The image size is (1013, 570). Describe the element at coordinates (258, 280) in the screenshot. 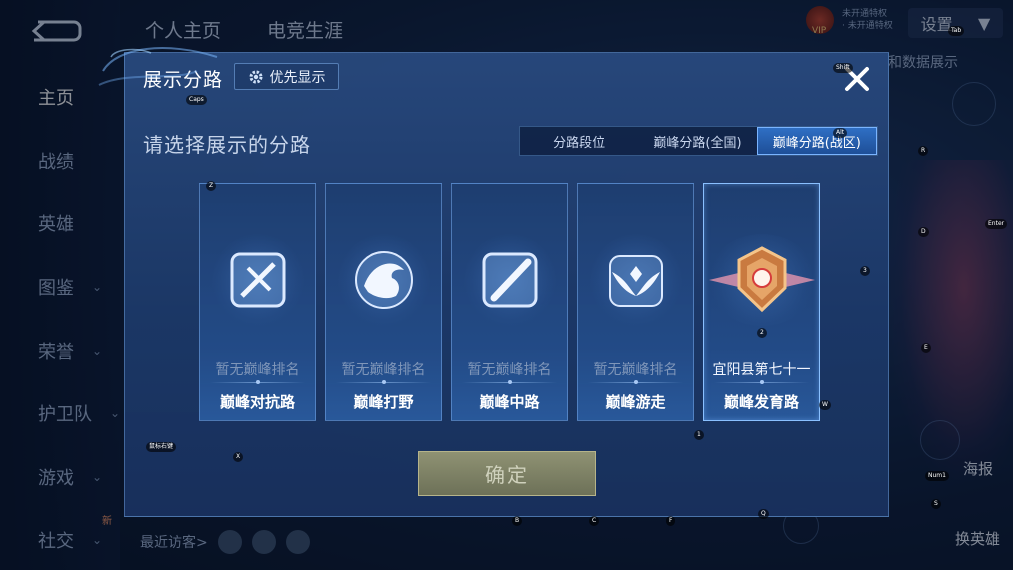

I see `sword-crest-icon` at that location.